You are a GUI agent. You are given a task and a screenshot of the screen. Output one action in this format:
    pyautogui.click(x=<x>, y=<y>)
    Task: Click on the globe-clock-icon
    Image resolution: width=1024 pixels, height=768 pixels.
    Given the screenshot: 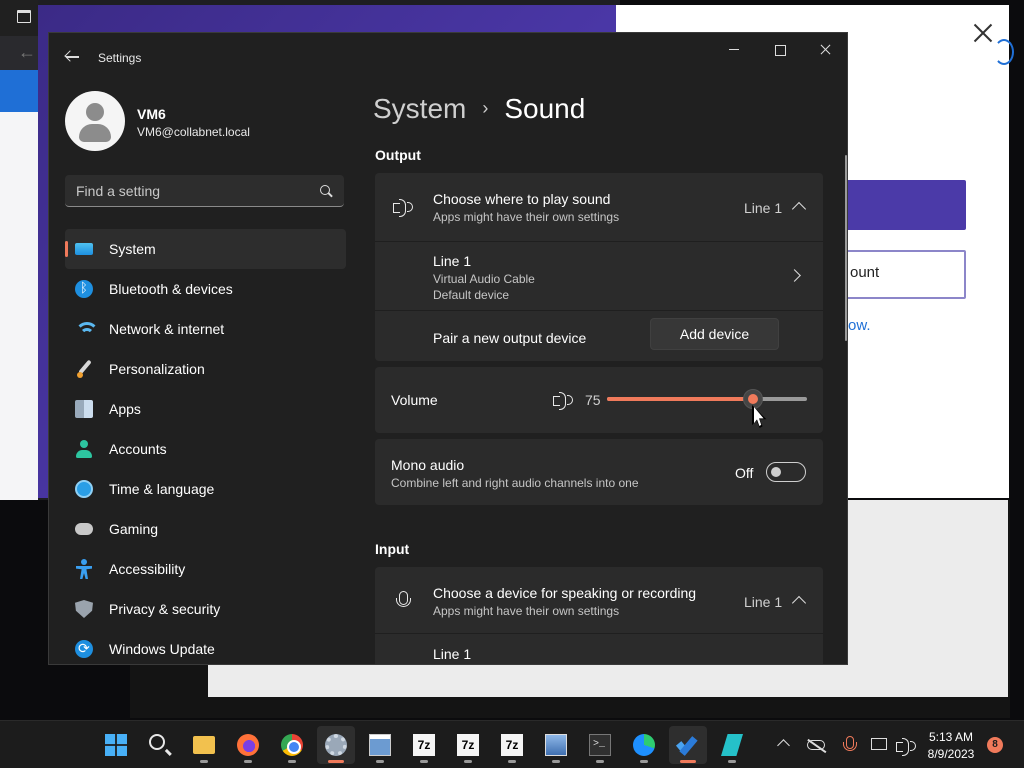 What is the action you would take?
    pyautogui.click(x=84, y=489)
    